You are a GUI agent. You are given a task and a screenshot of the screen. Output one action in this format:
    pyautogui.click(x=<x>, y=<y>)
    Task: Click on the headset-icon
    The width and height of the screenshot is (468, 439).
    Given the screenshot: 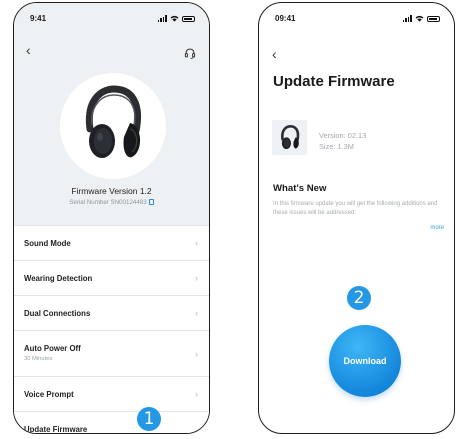 What is the action you would take?
    pyautogui.click(x=190, y=53)
    